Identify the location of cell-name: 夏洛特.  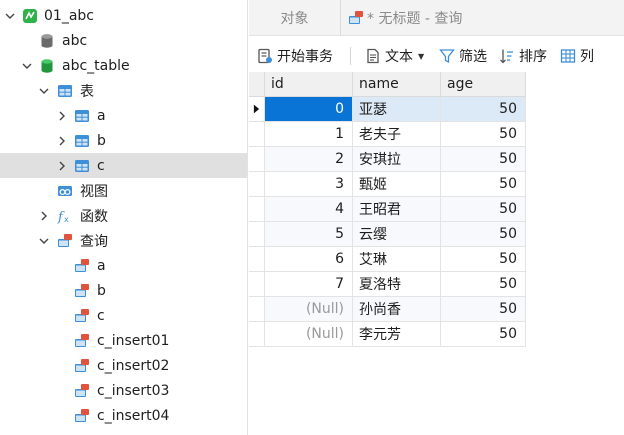
(397, 284).